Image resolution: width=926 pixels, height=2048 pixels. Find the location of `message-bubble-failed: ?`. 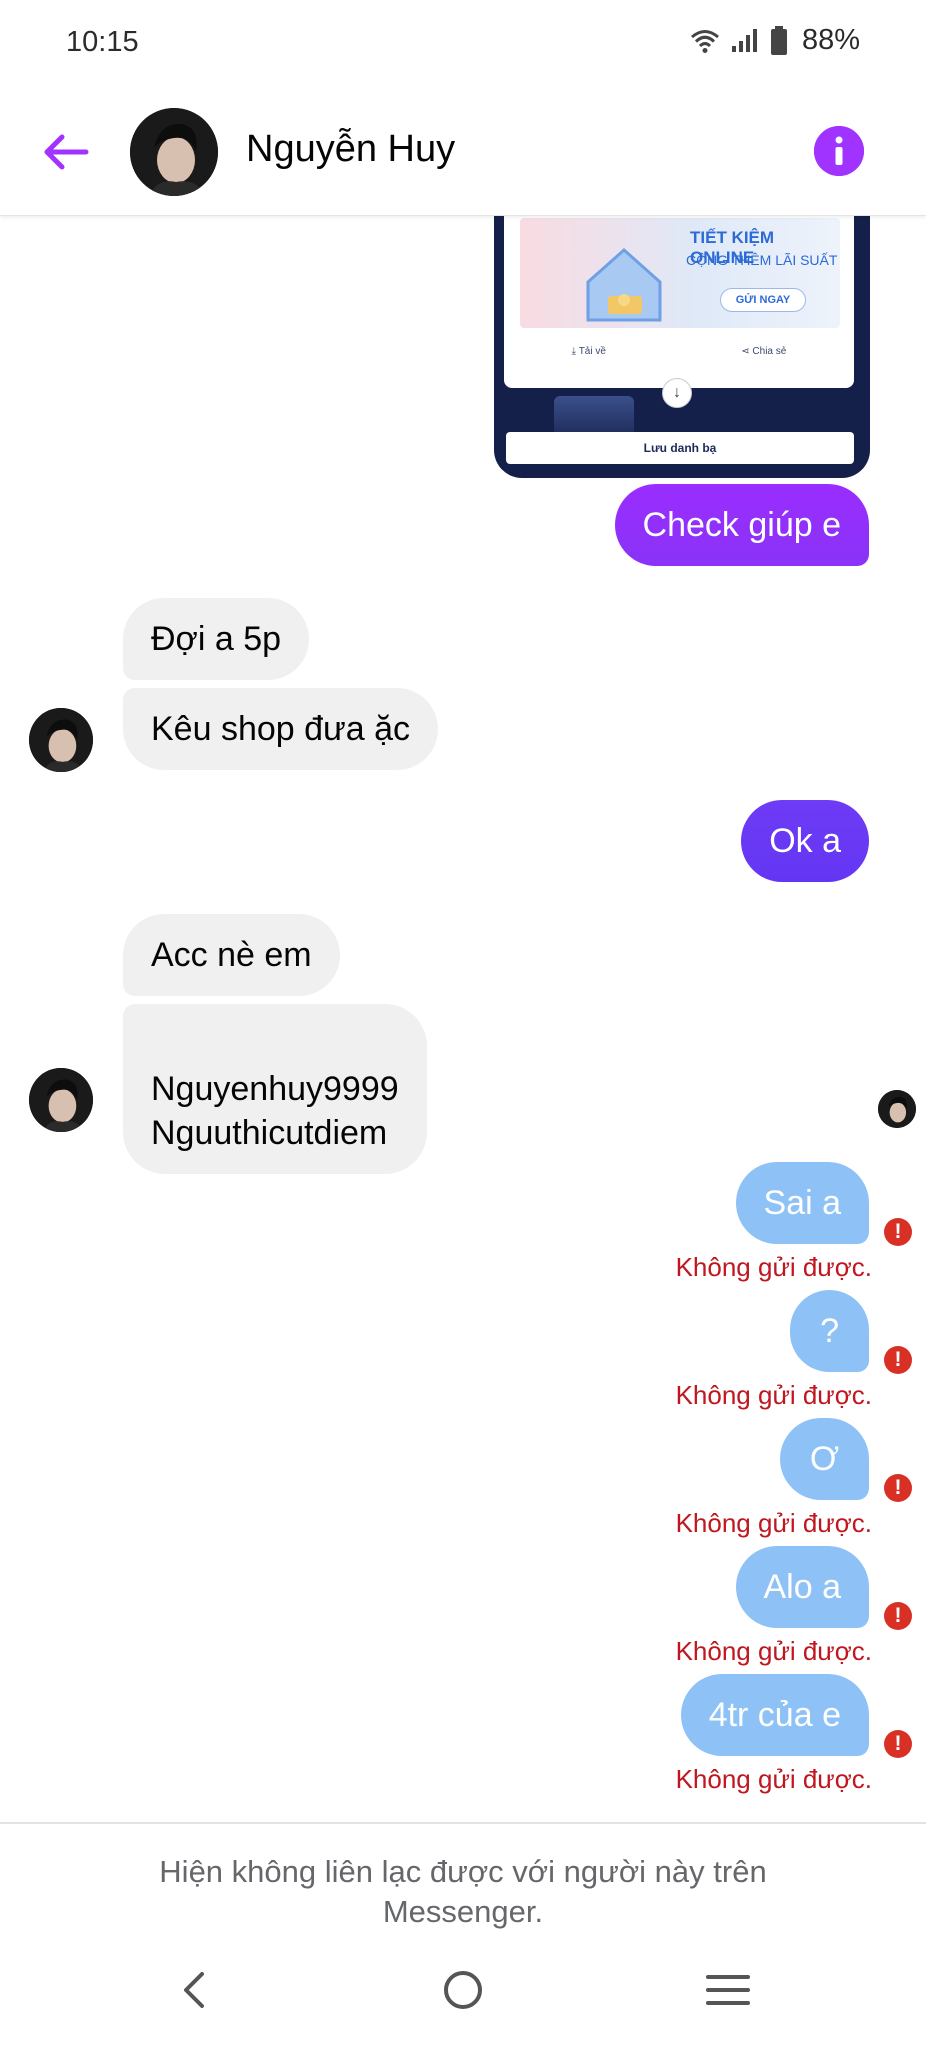

message-bubble-failed: ? is located at coordinates (829, 1331).